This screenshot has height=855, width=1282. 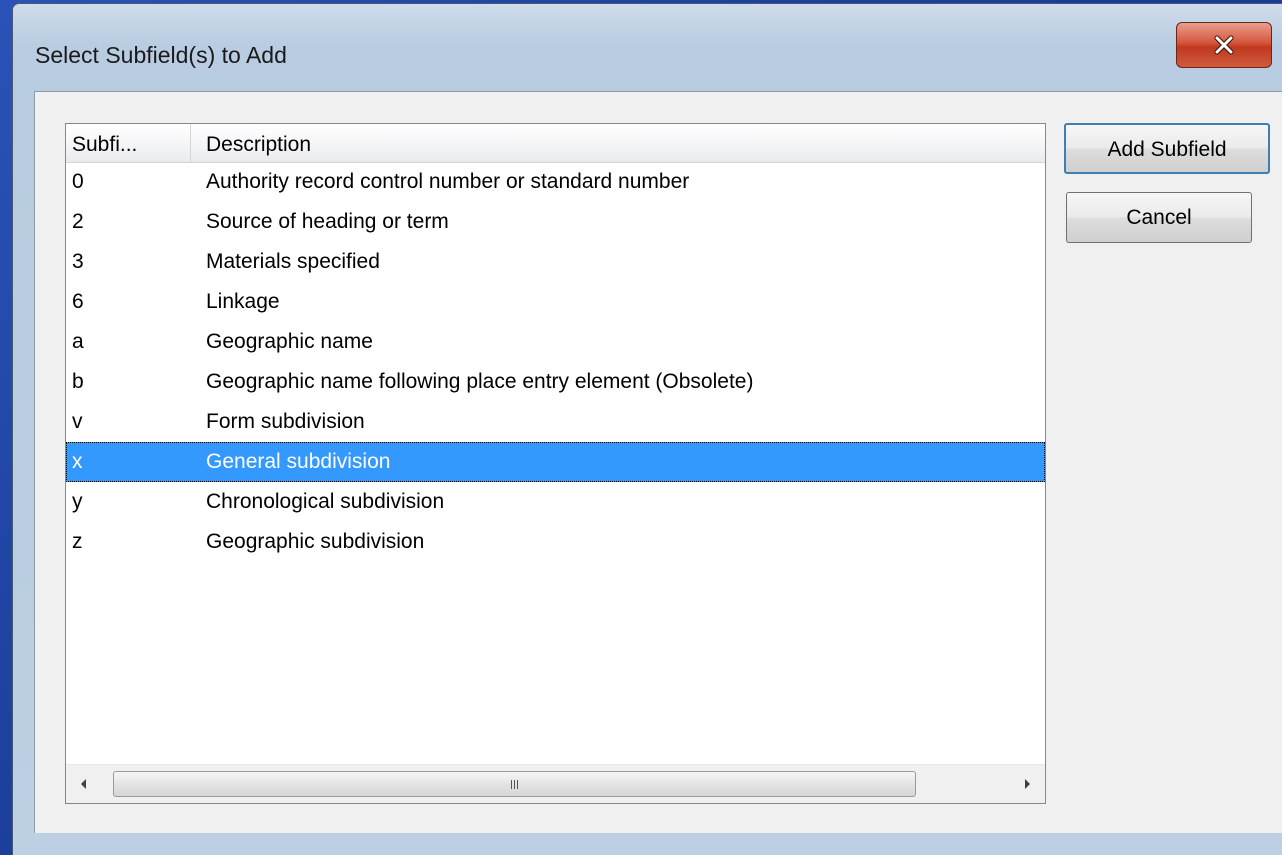 I want to click on subfield-code: 3, so click(x=78, y=261).